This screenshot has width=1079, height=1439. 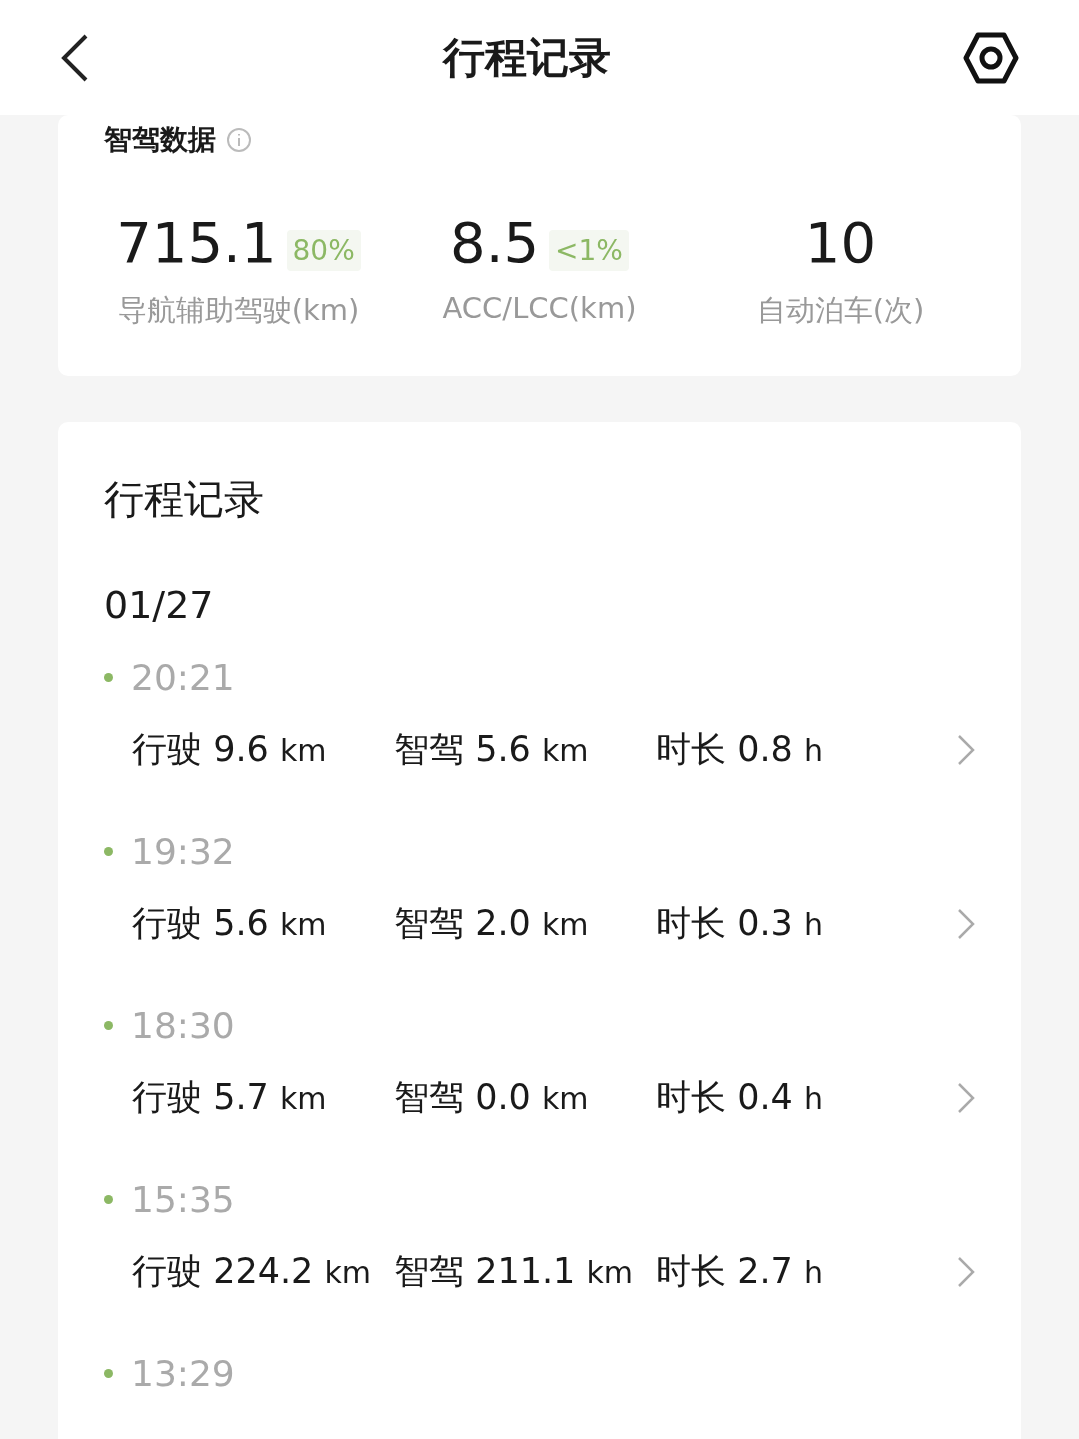 What do you see at coordinates (492, 1097) in the screenshot?
I see `trip-stat: 智驾 0.0 km` at bounding box center [492, 1097].